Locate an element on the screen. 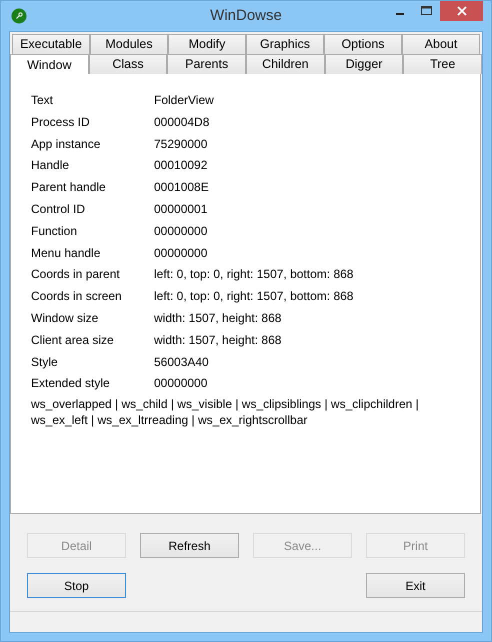 The image size is (492, 642). close-button is located at coordinates (461, 11).